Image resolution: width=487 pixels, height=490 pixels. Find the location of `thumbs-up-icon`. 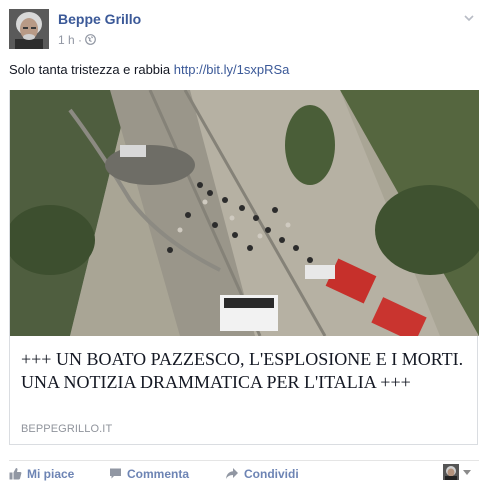

thumbs-up-icon is located at coordinates (15, 475).